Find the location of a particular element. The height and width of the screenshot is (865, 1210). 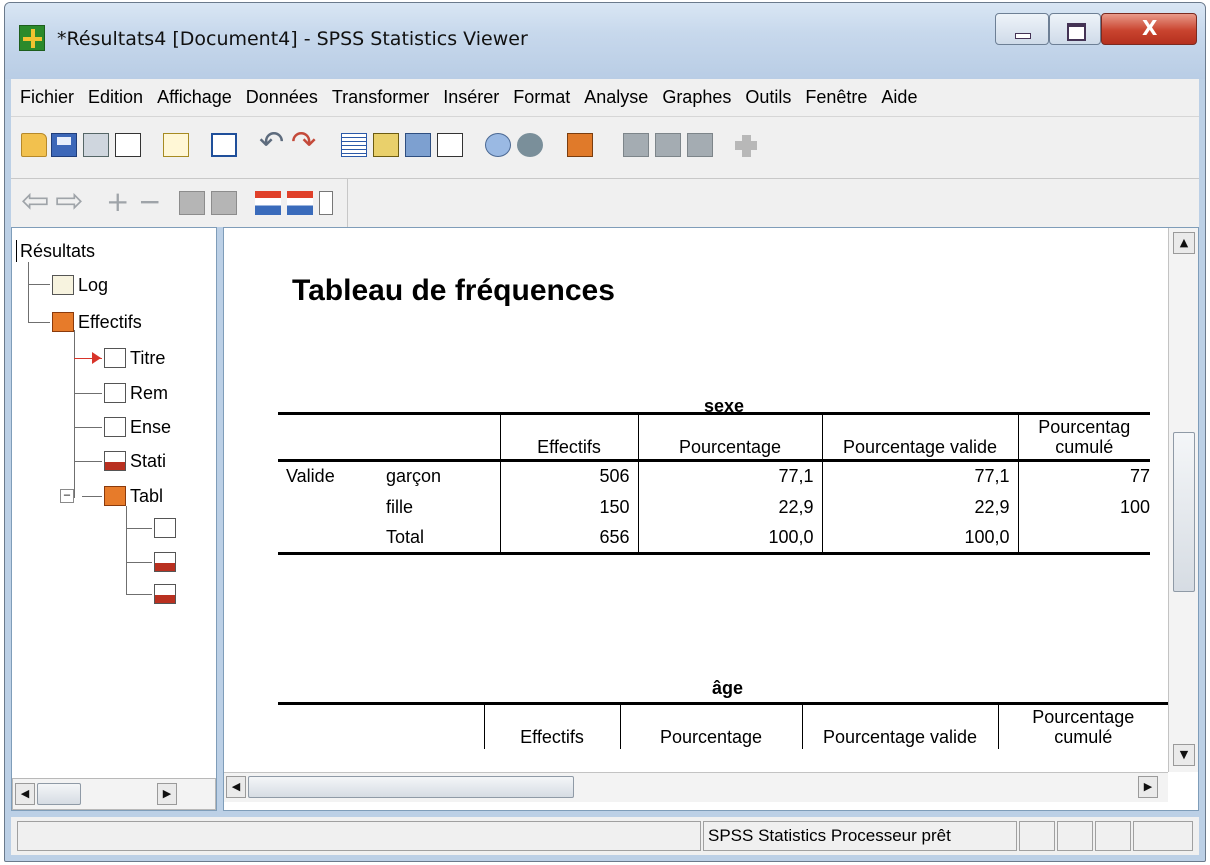

menu-inserer: Insérer is located at coordinates (471, 97).